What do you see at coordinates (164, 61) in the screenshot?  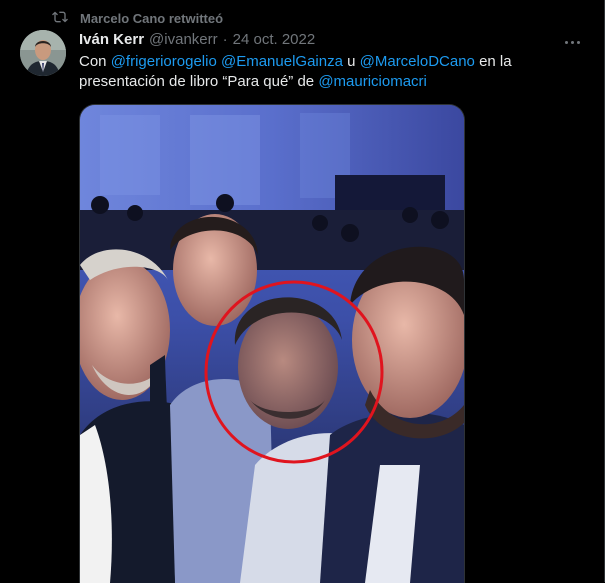 I see `mention-frigeriorogelio: @frigeriorogelio` at bounding box center [164, 61].